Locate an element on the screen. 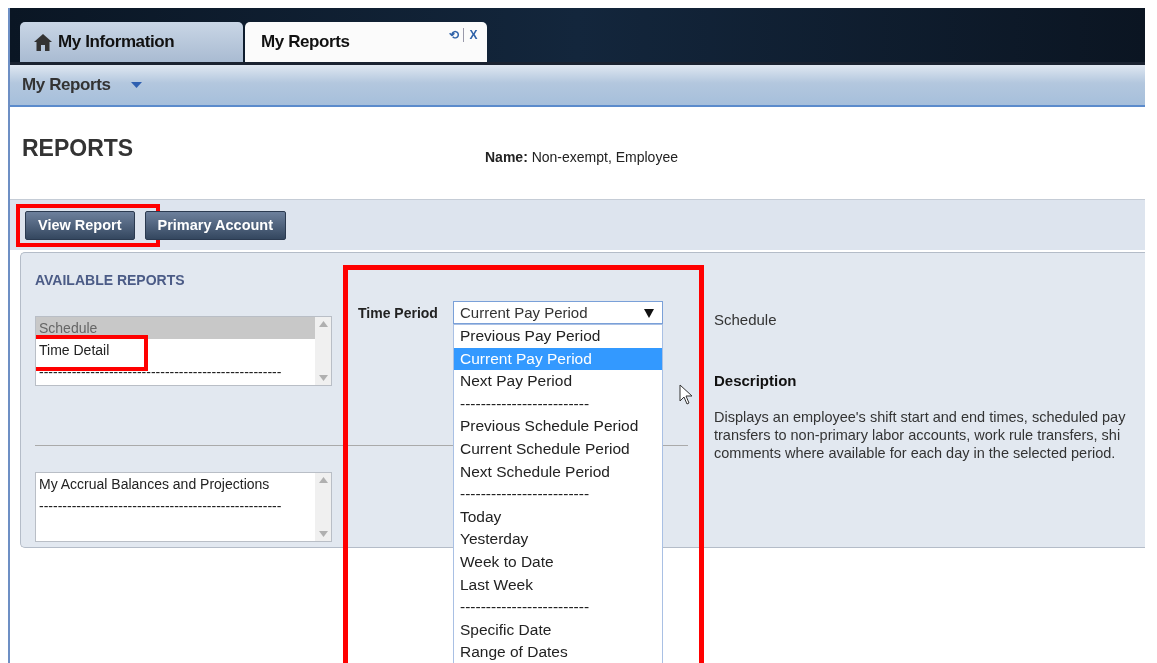 The height and width of the screenshot is (663, 1157). tab: My Reports ⟲ X is located at coordinates (366, 42).